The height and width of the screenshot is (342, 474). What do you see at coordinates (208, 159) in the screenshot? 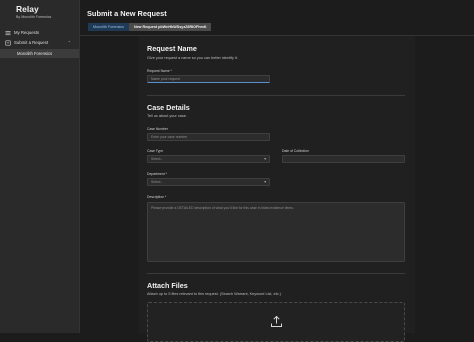
I see `case-type-select: Select... ▾` at bounding box center [208, 159].